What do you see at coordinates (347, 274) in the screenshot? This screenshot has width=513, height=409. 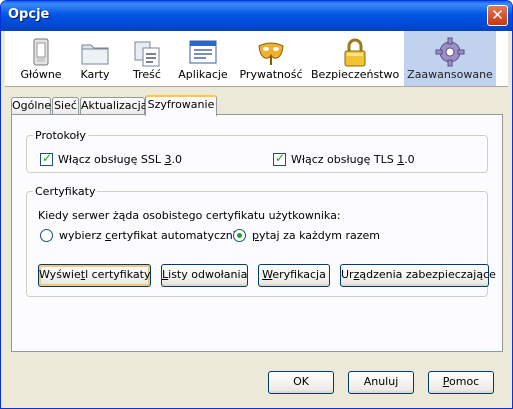 I see `label-text: Ur` at bounding box center [347, 274].